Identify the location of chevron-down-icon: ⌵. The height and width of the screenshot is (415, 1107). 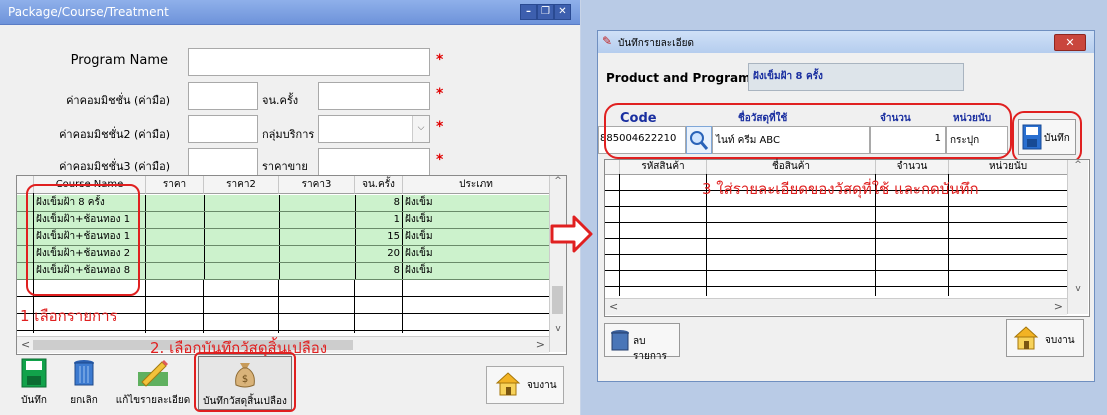
(420, 129).